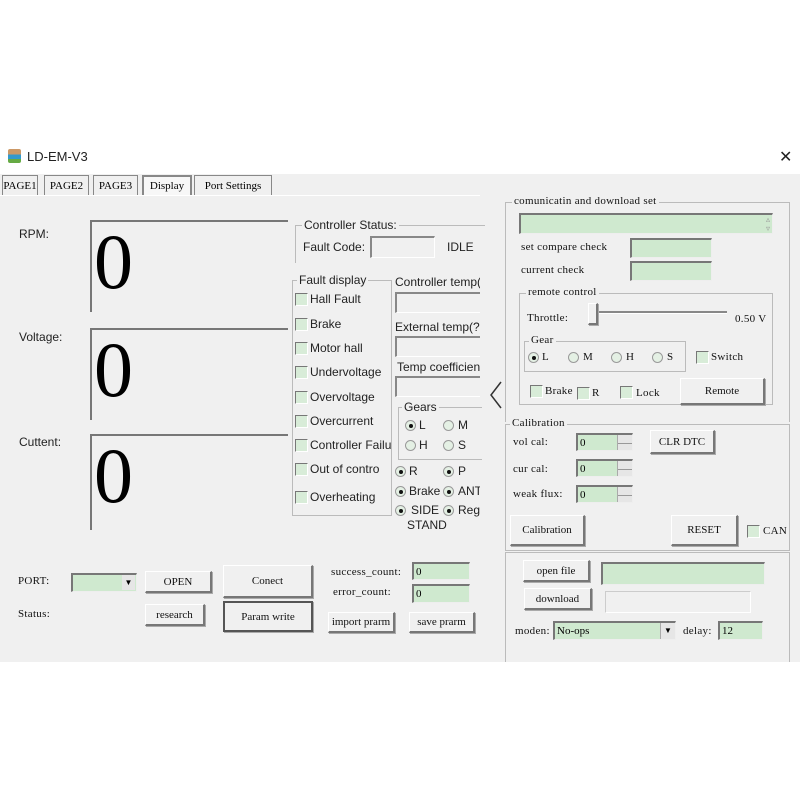 Image resolution: width=800 pixels, height=800 pixels. What do you see at coordinates (437, 327) in the screenshot?
I see `external-temp-label: External temp(?)` at bounding box center [437, 327].